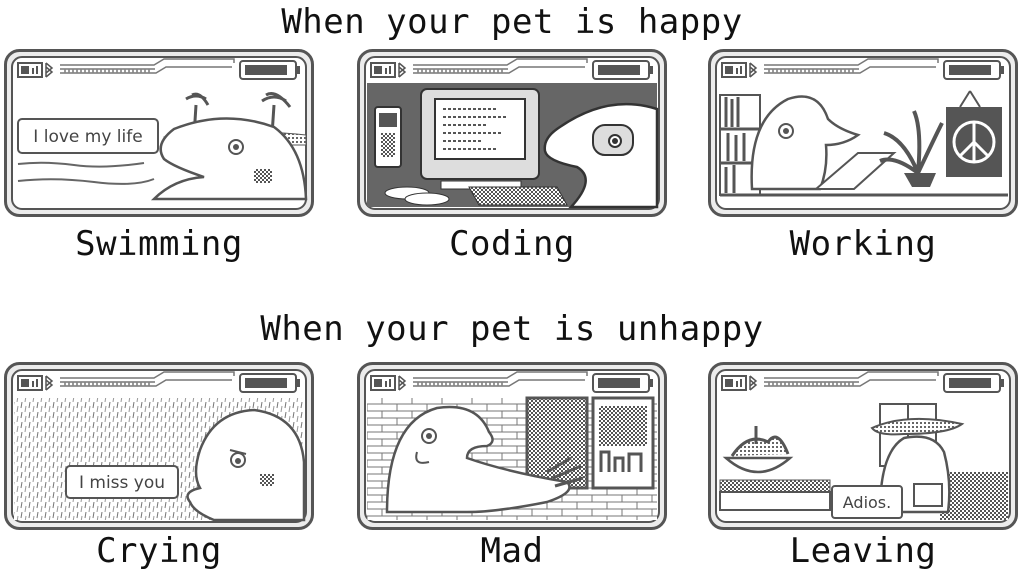  What do you see at coordinates (867, 502) in the screenshot?
I see `leaving-bubble-text: Adios.` at bounding box center [867, 502].